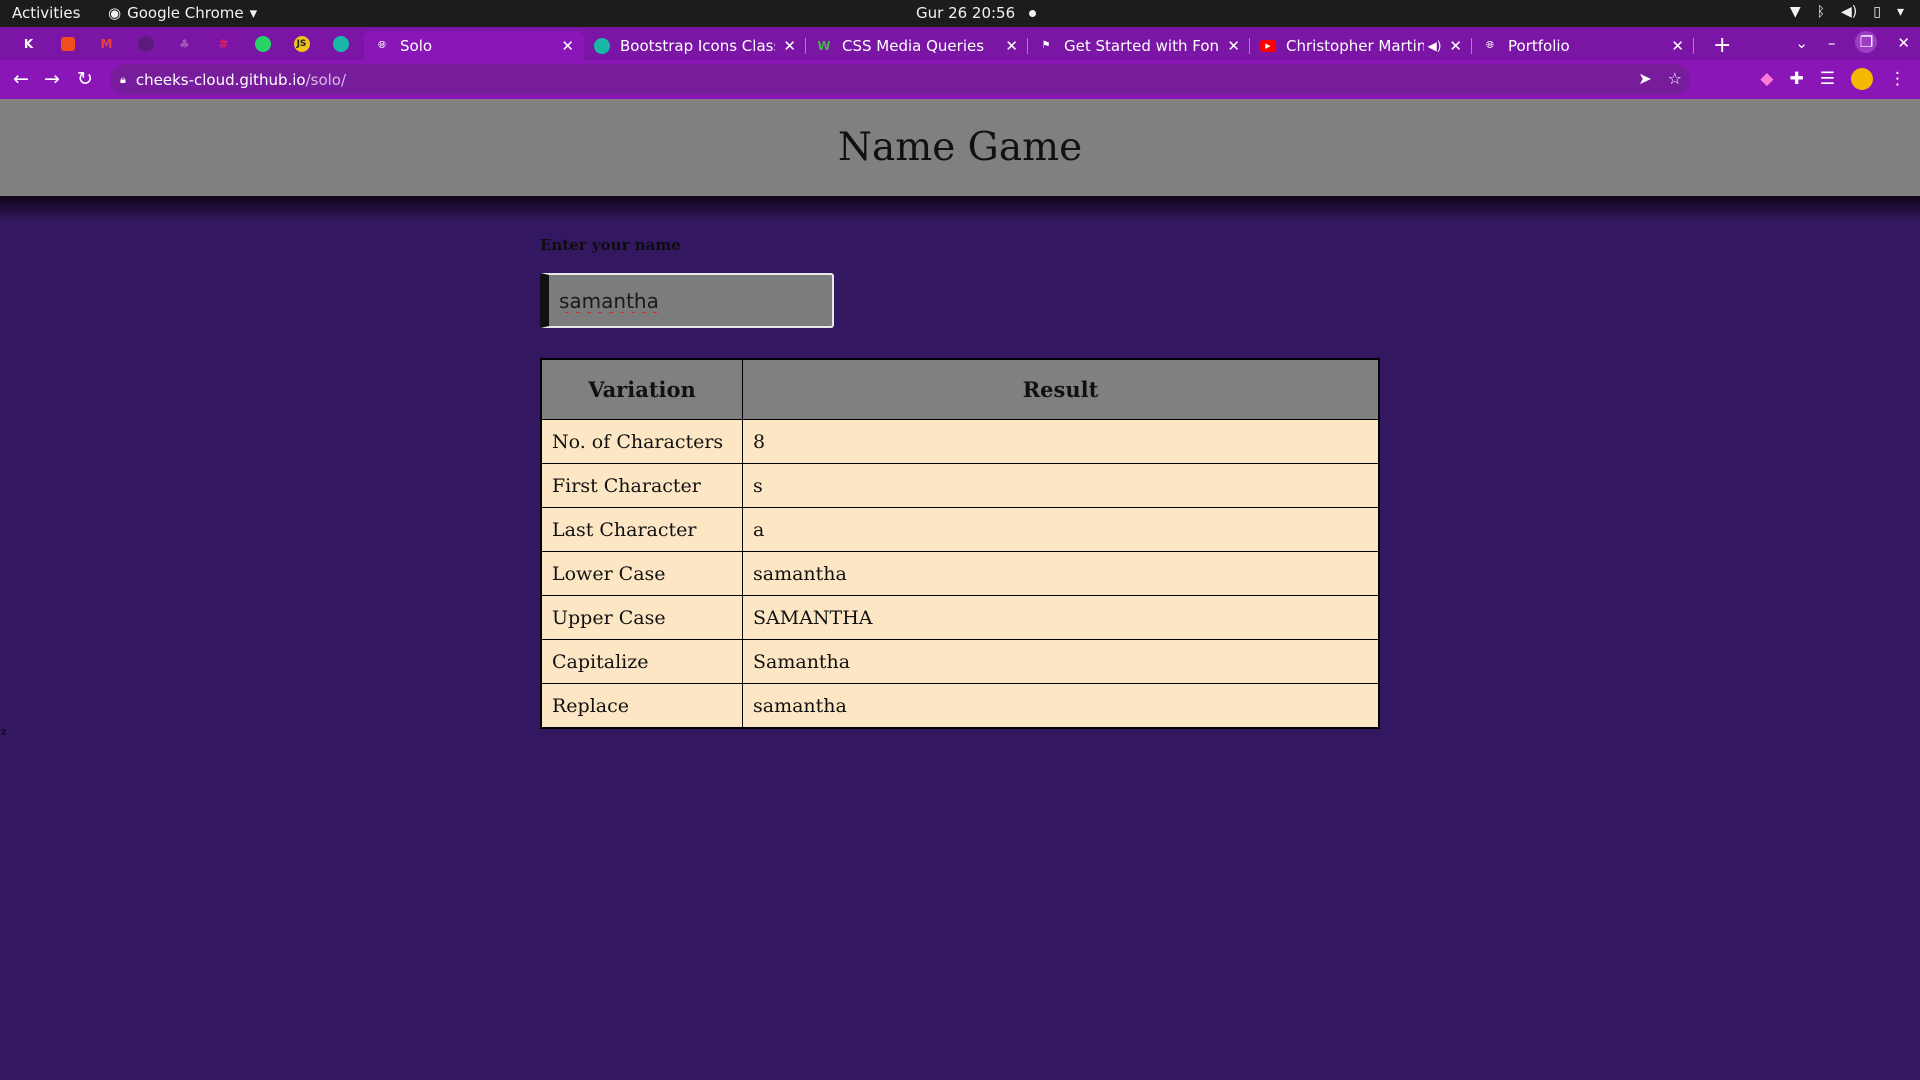 This screenshot has width=1920, height=1080. What do you see at coordinates (641, 617) in the screenshot?
I see `variation-cell: Upper Case` at bounding box center [641, 617].